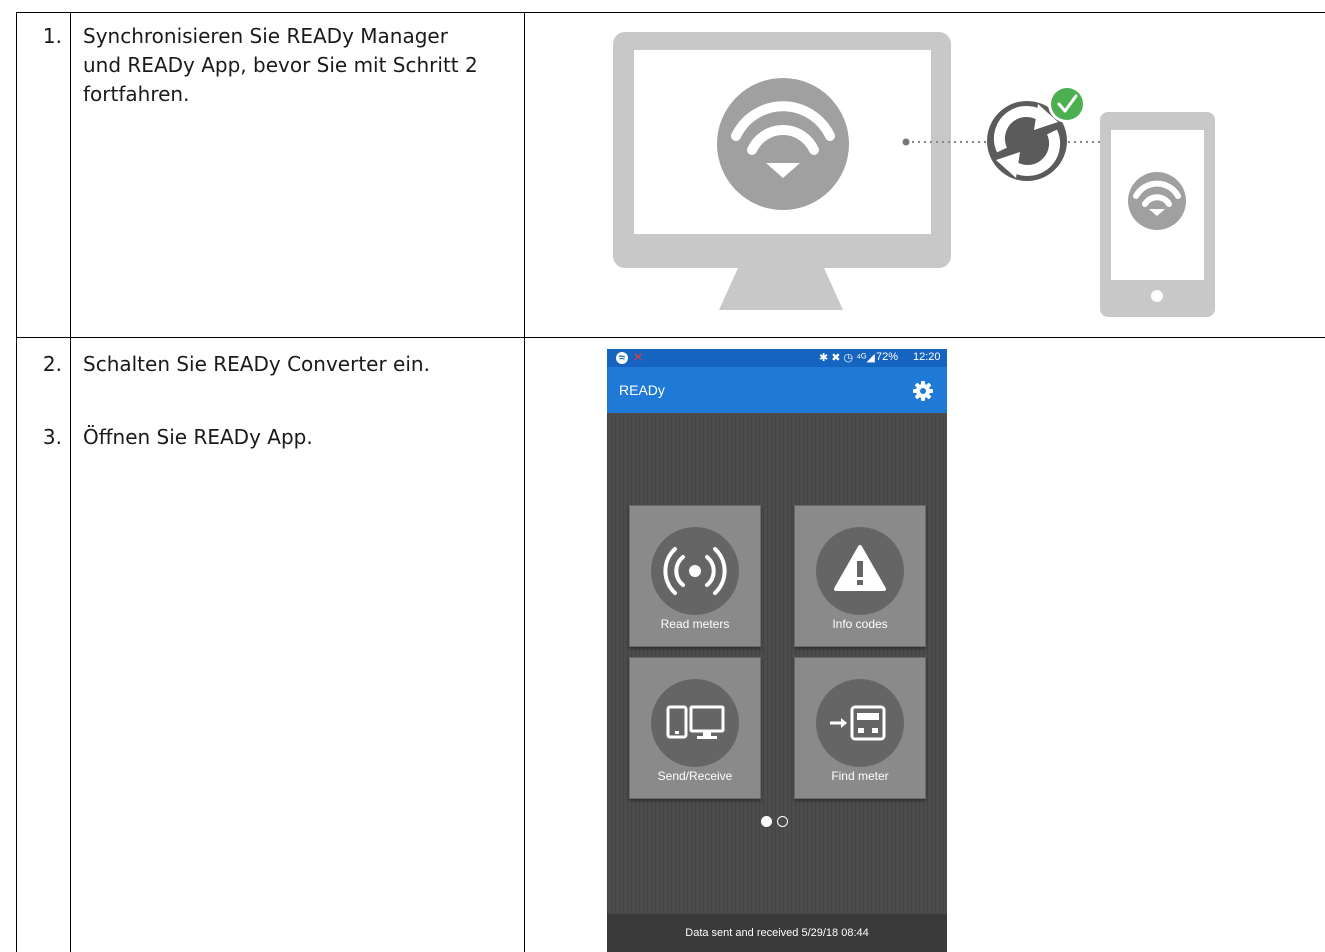  Describe the element at coordinates (766, 821) in the screenshot. I see `page-dot-active` at that location.